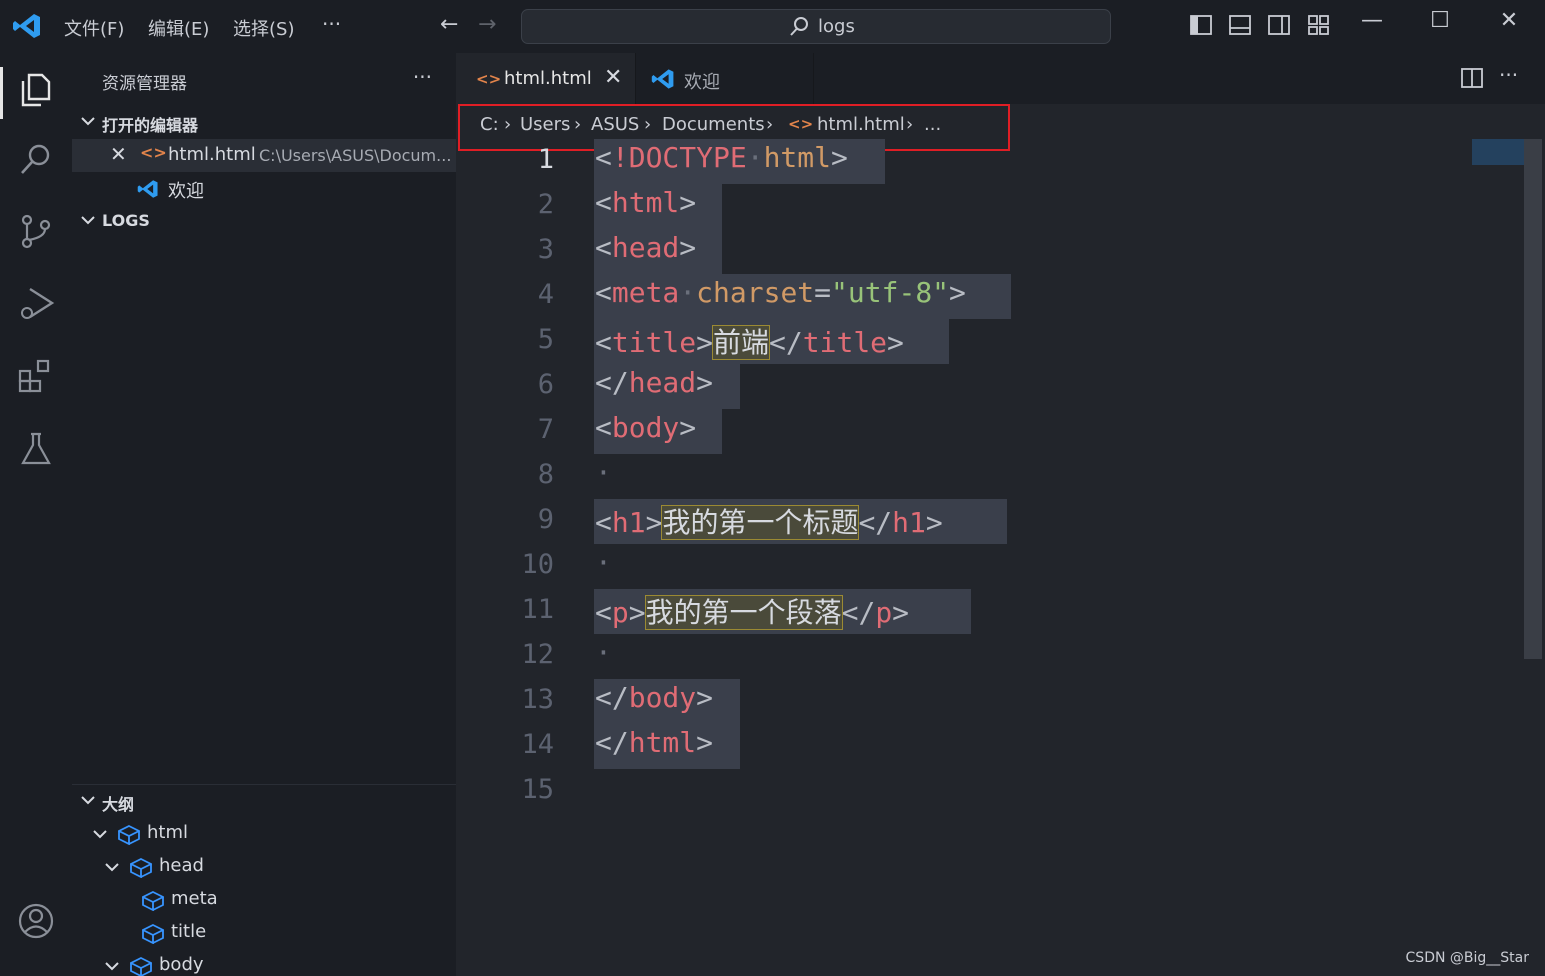  I want to click on code-line: 15, so click(986, 791).